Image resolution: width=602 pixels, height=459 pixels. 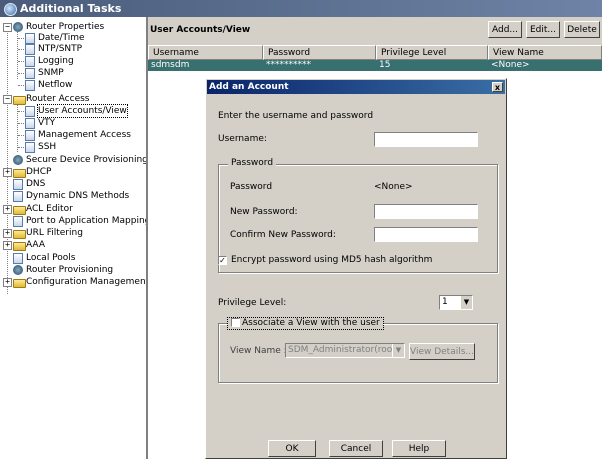 What do you see at coordinates (356, 87) in the screenshot?
I see `dialog-titlebar: Add an Account x` at bounding box center [356, 87].